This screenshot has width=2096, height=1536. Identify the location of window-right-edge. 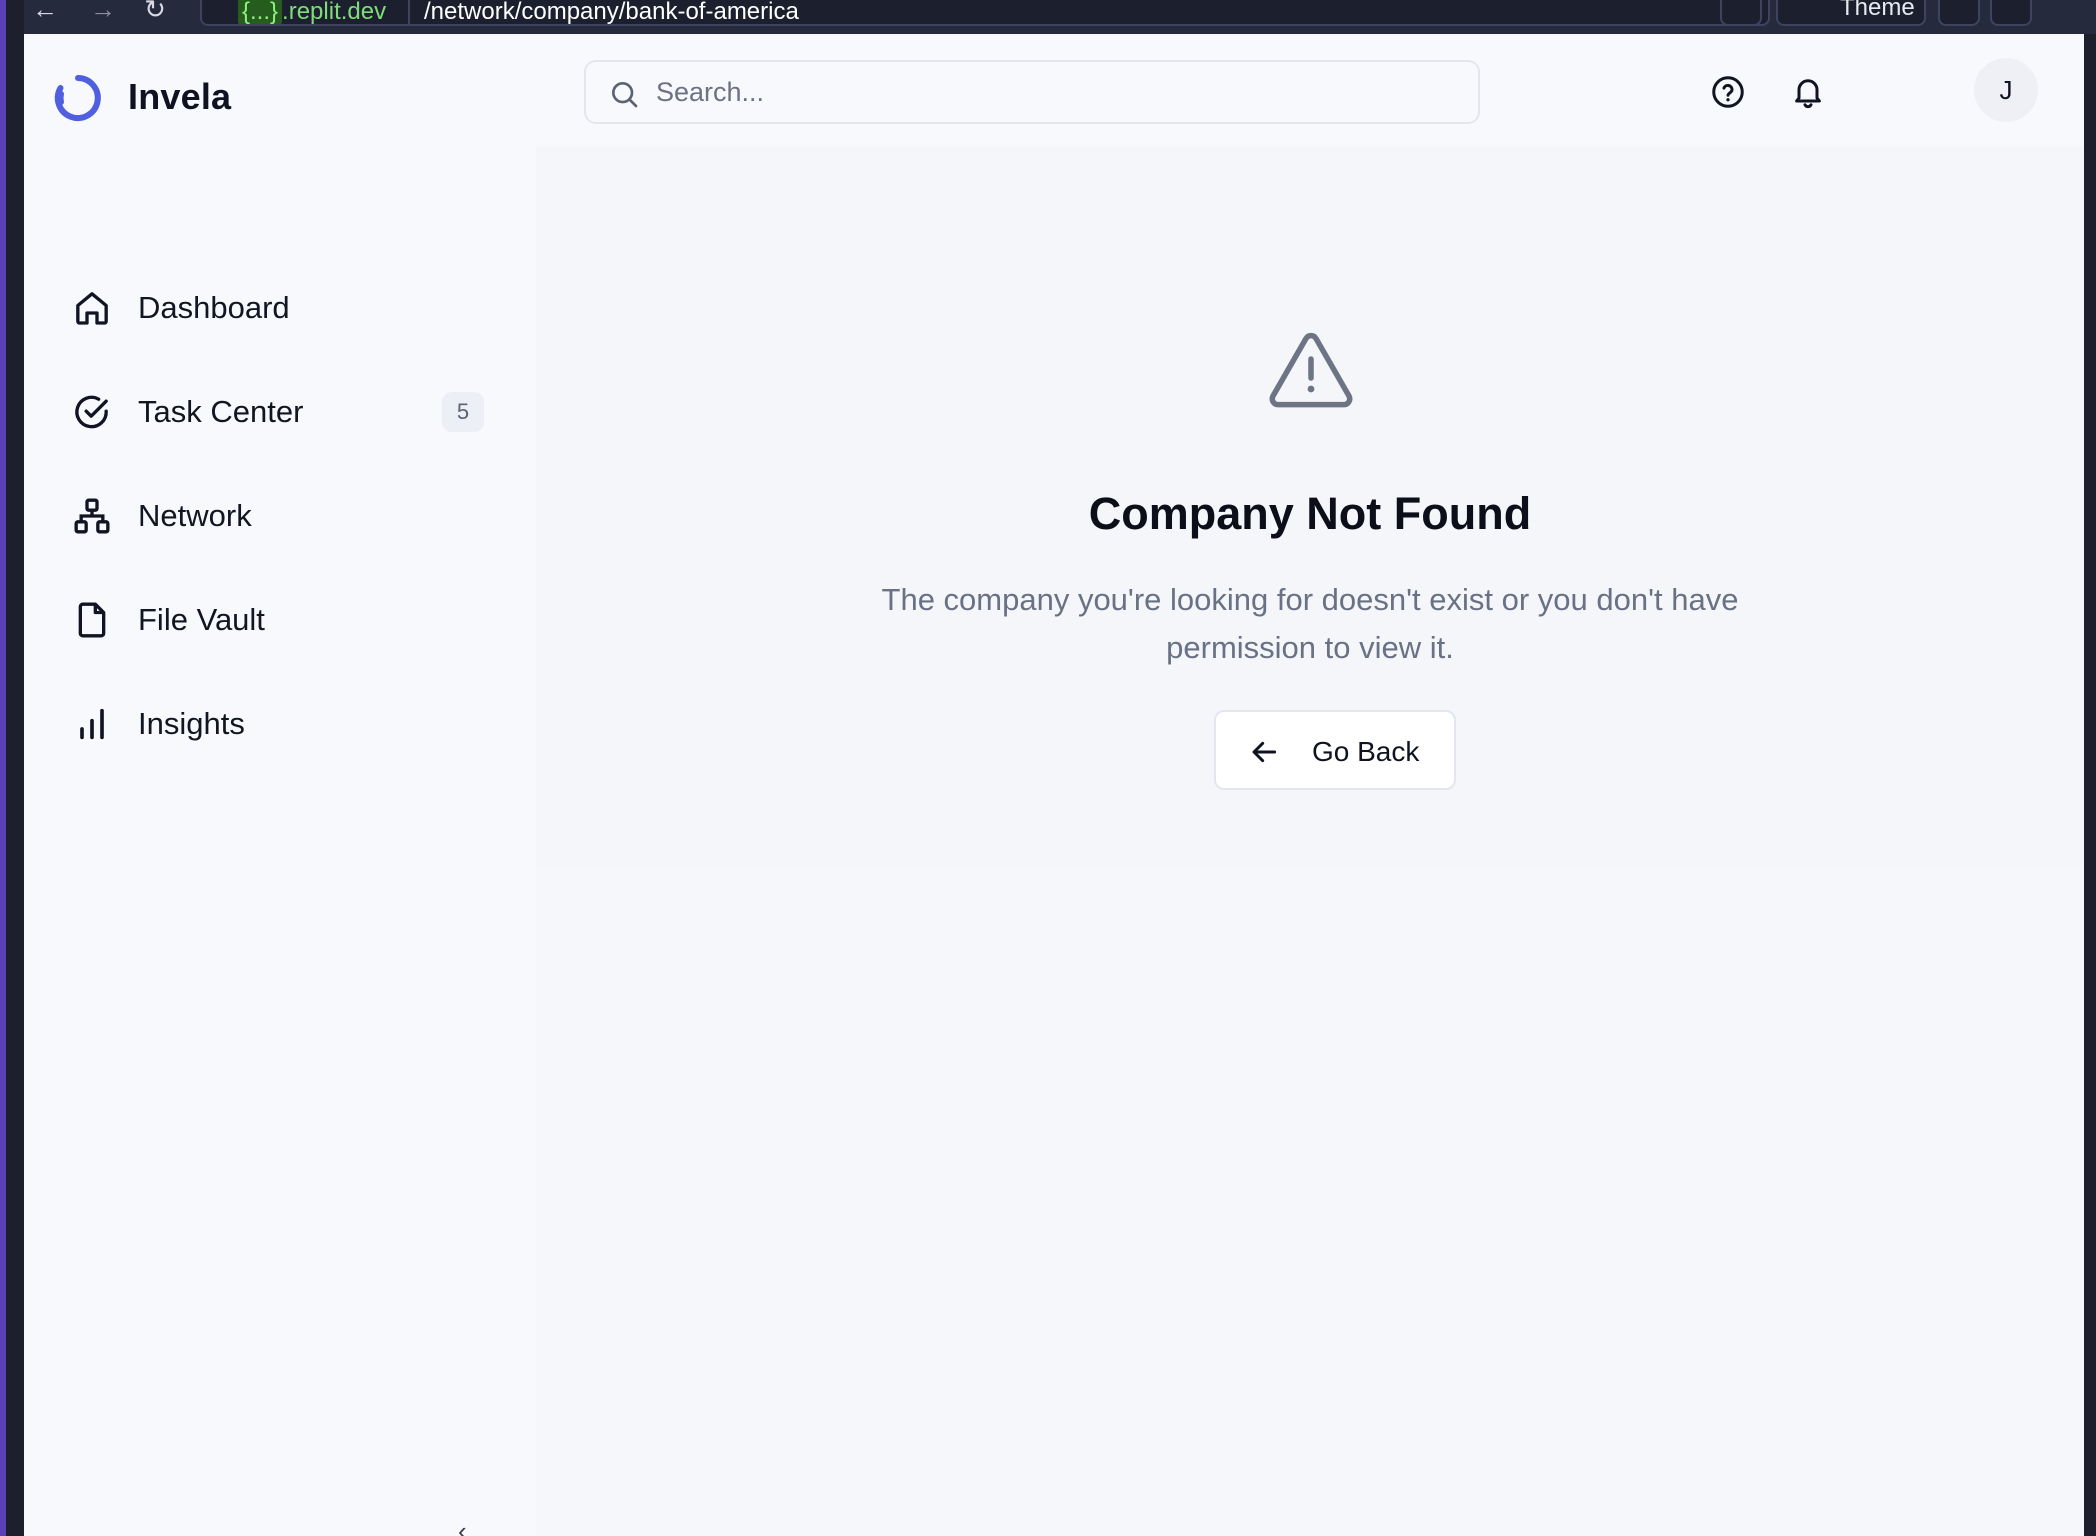
(2090, 785).